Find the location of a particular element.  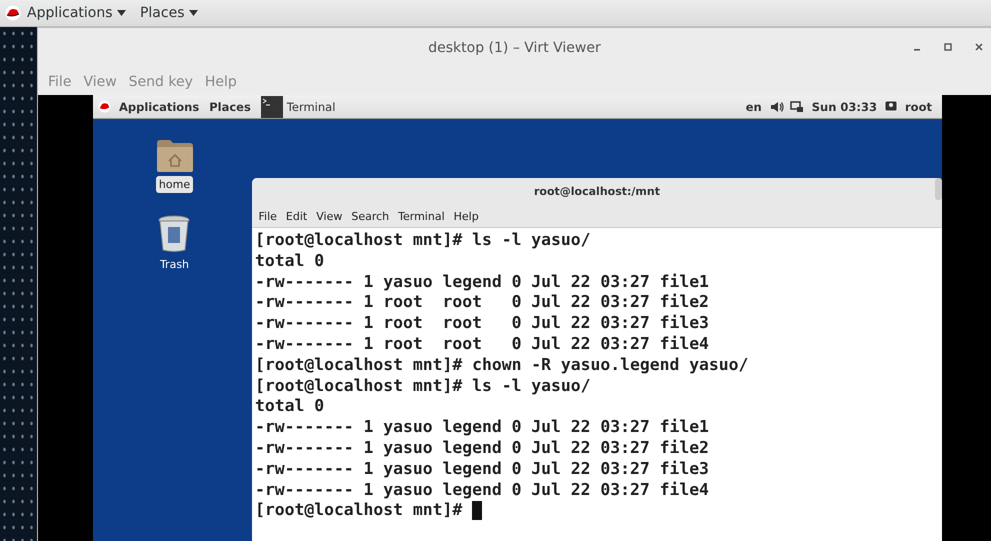

scrollbar is located at coordinates (938, 189).